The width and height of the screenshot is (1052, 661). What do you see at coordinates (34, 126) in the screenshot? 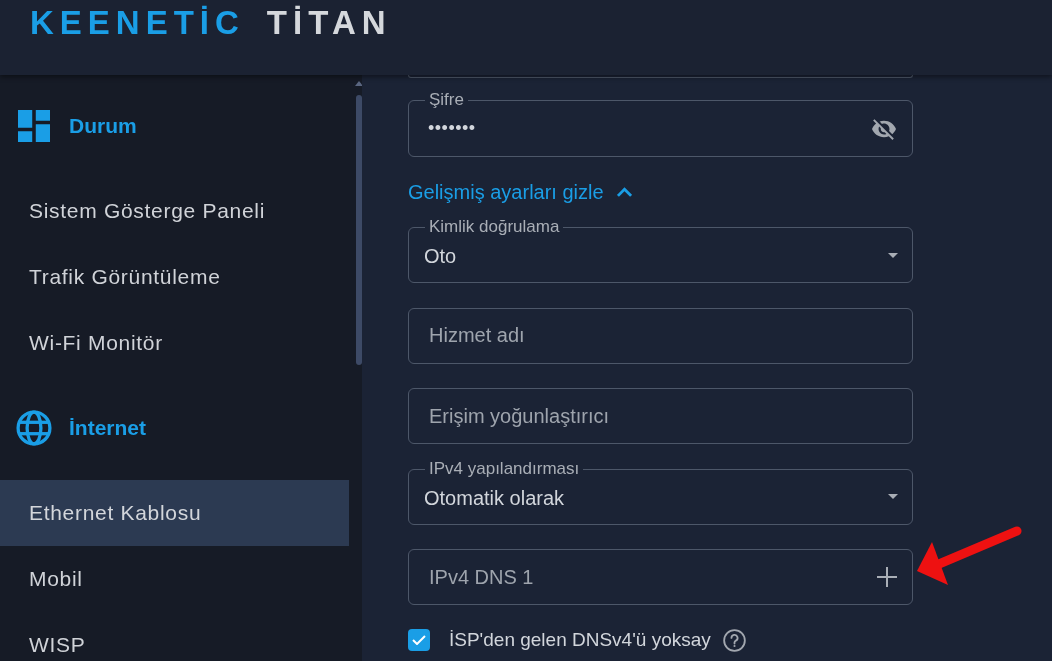
I see `dashboard-icon` at bounding box center [34, 126].